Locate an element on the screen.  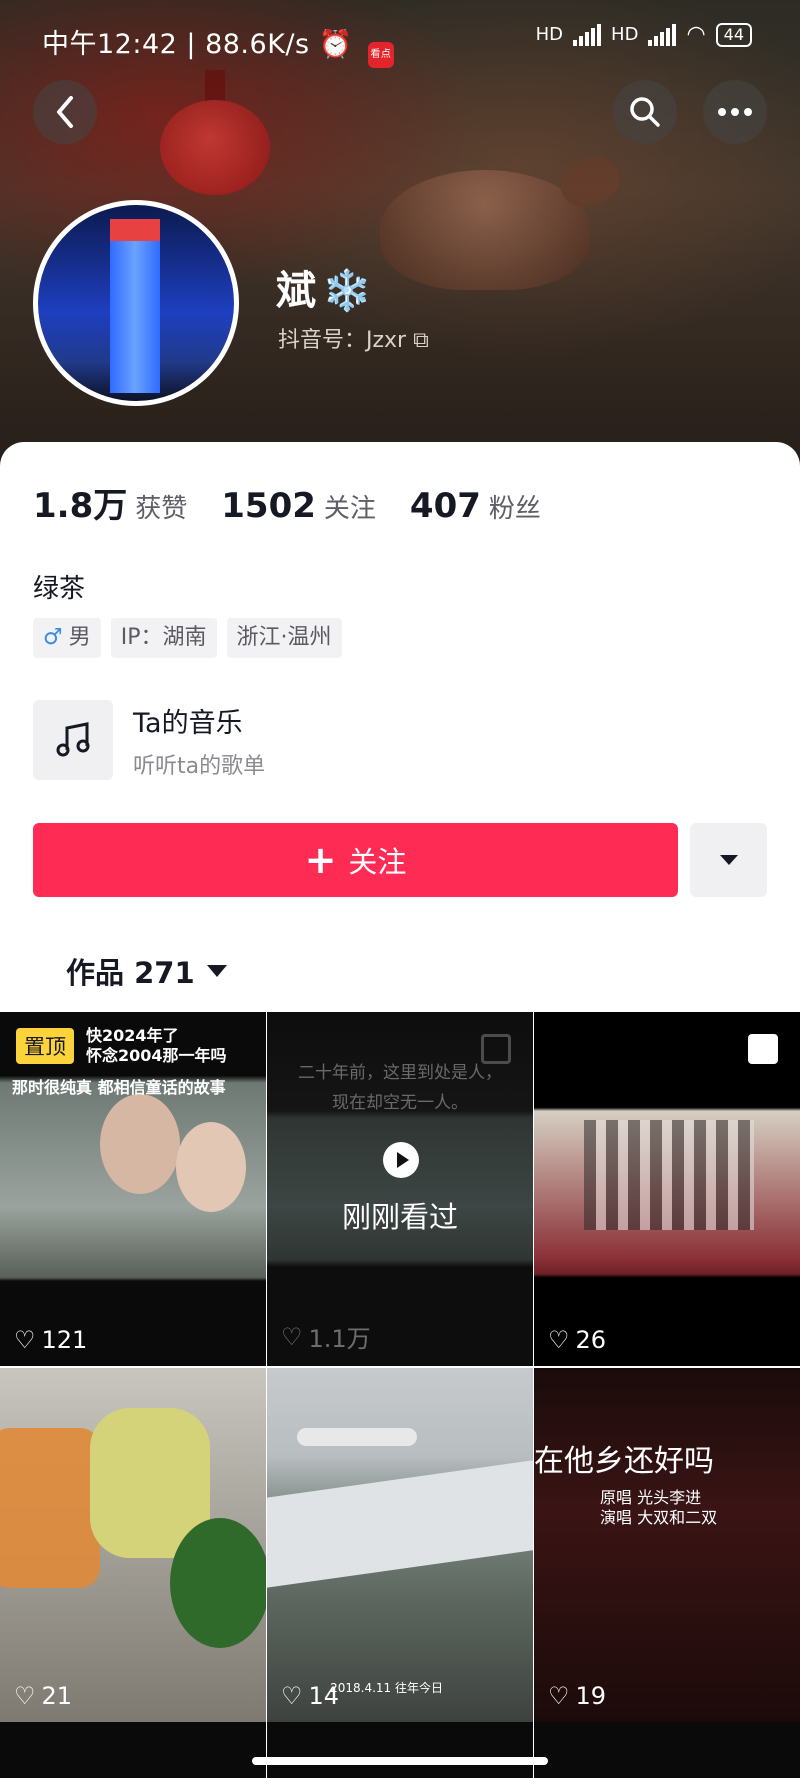
search-icon is located at coordinates (645, 112).